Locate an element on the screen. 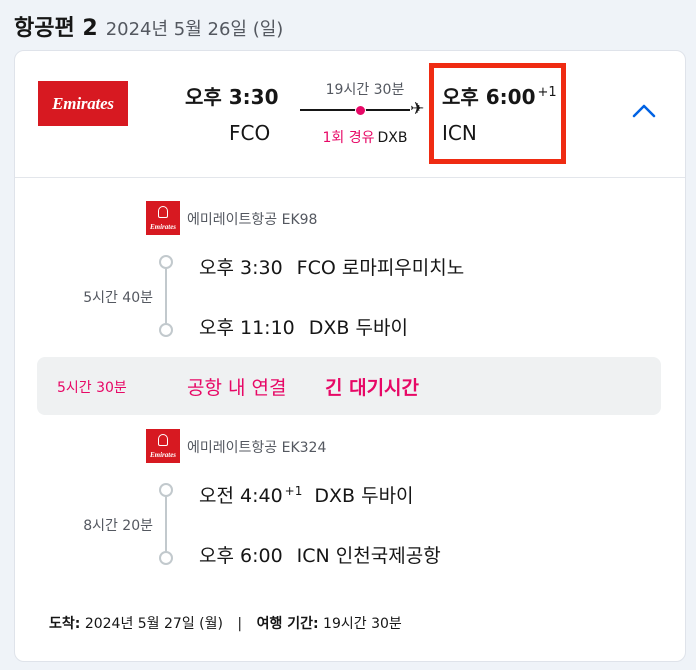  segment-duration: 8시간 20분 is located at coordinates (118, 526).